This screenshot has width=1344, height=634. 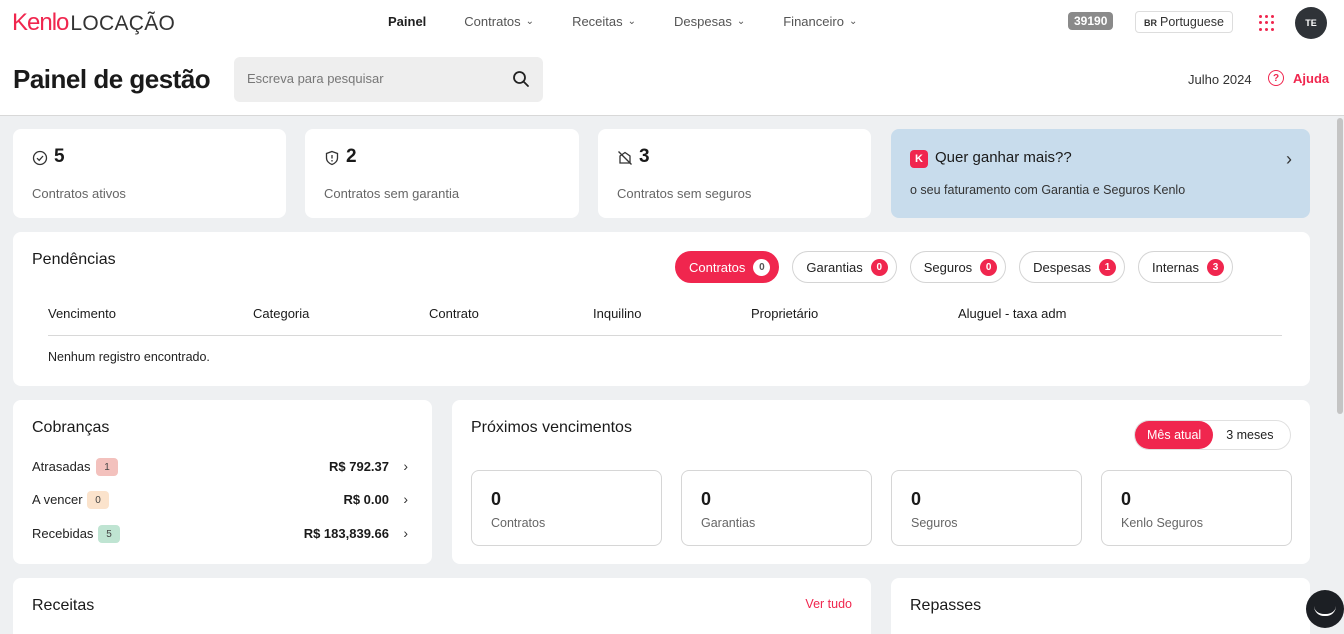 I want to click on nav-contratos-label: Contratos, so click(x=492, y=21).